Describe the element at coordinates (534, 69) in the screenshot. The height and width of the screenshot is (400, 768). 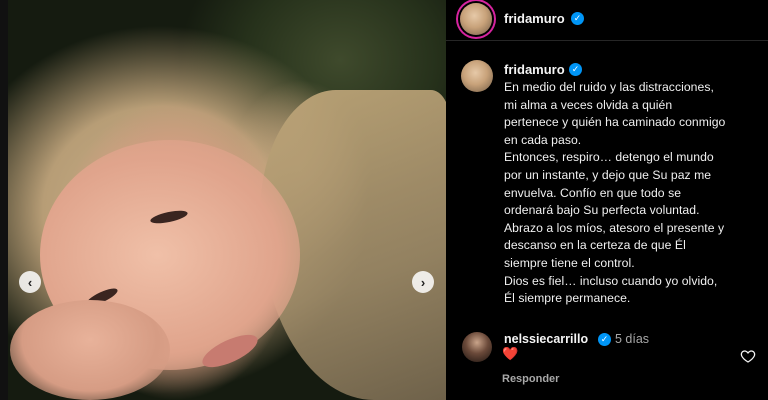
I see `caption-username: fridamuro` at that location.